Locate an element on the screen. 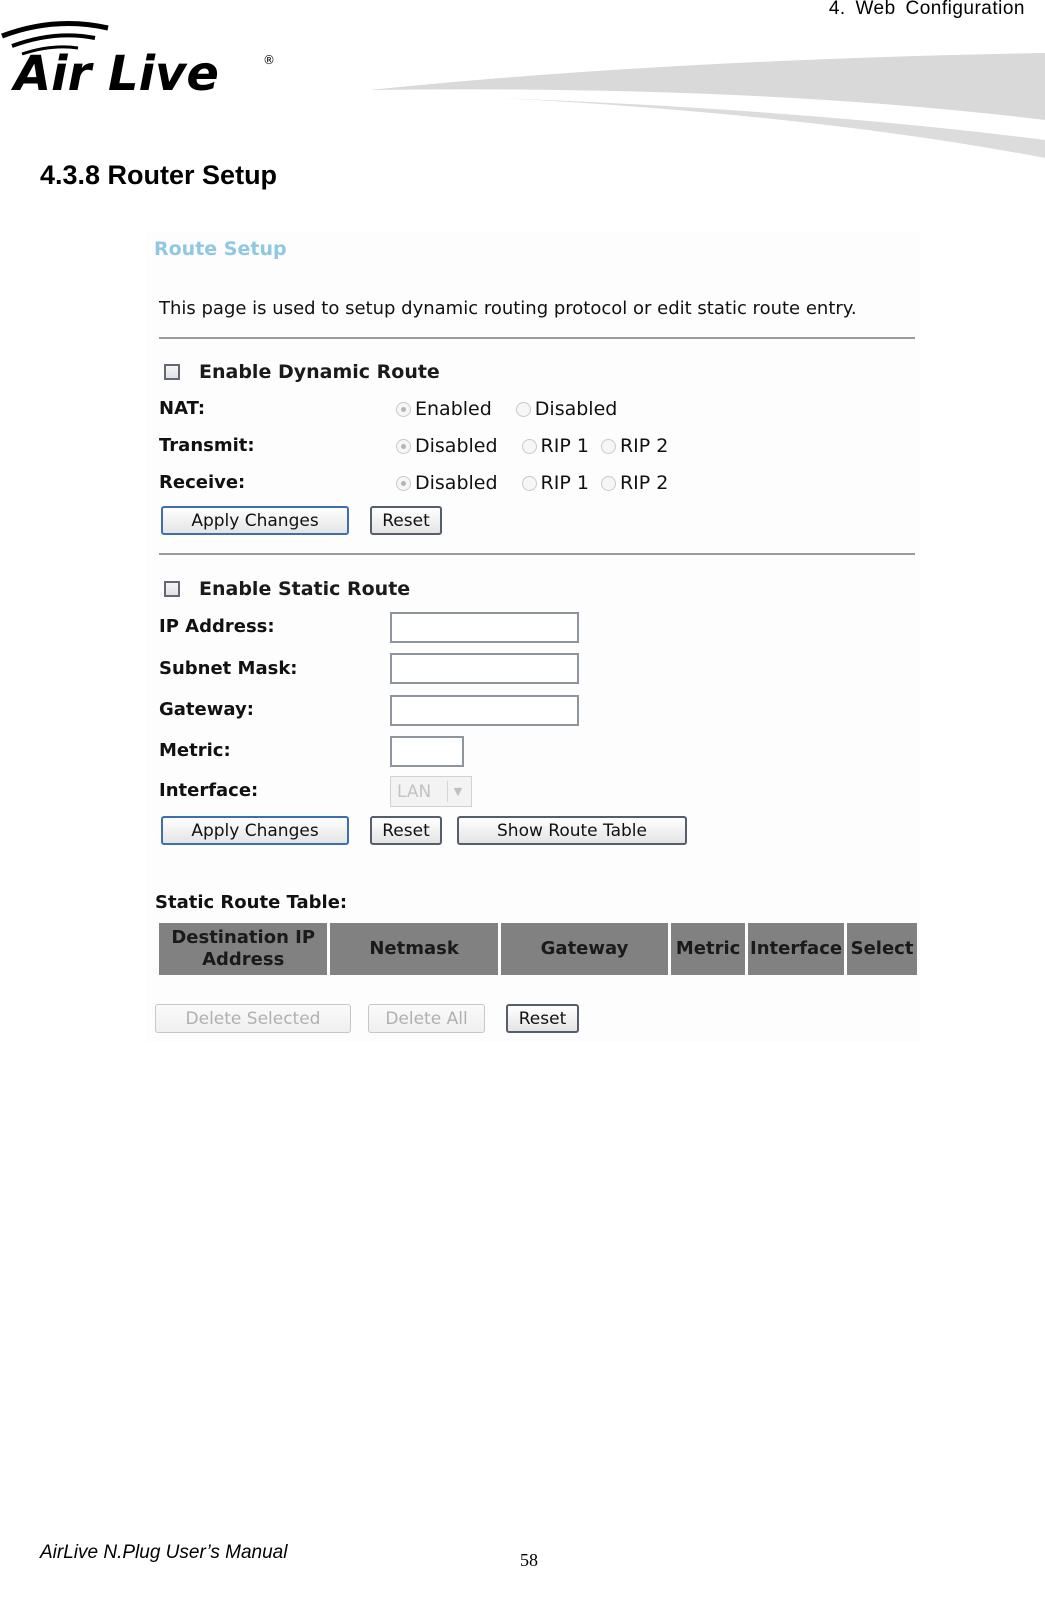 This screenshot has height=1598, width=1045. column-interface: Interface is located at coordinates (796, 949).